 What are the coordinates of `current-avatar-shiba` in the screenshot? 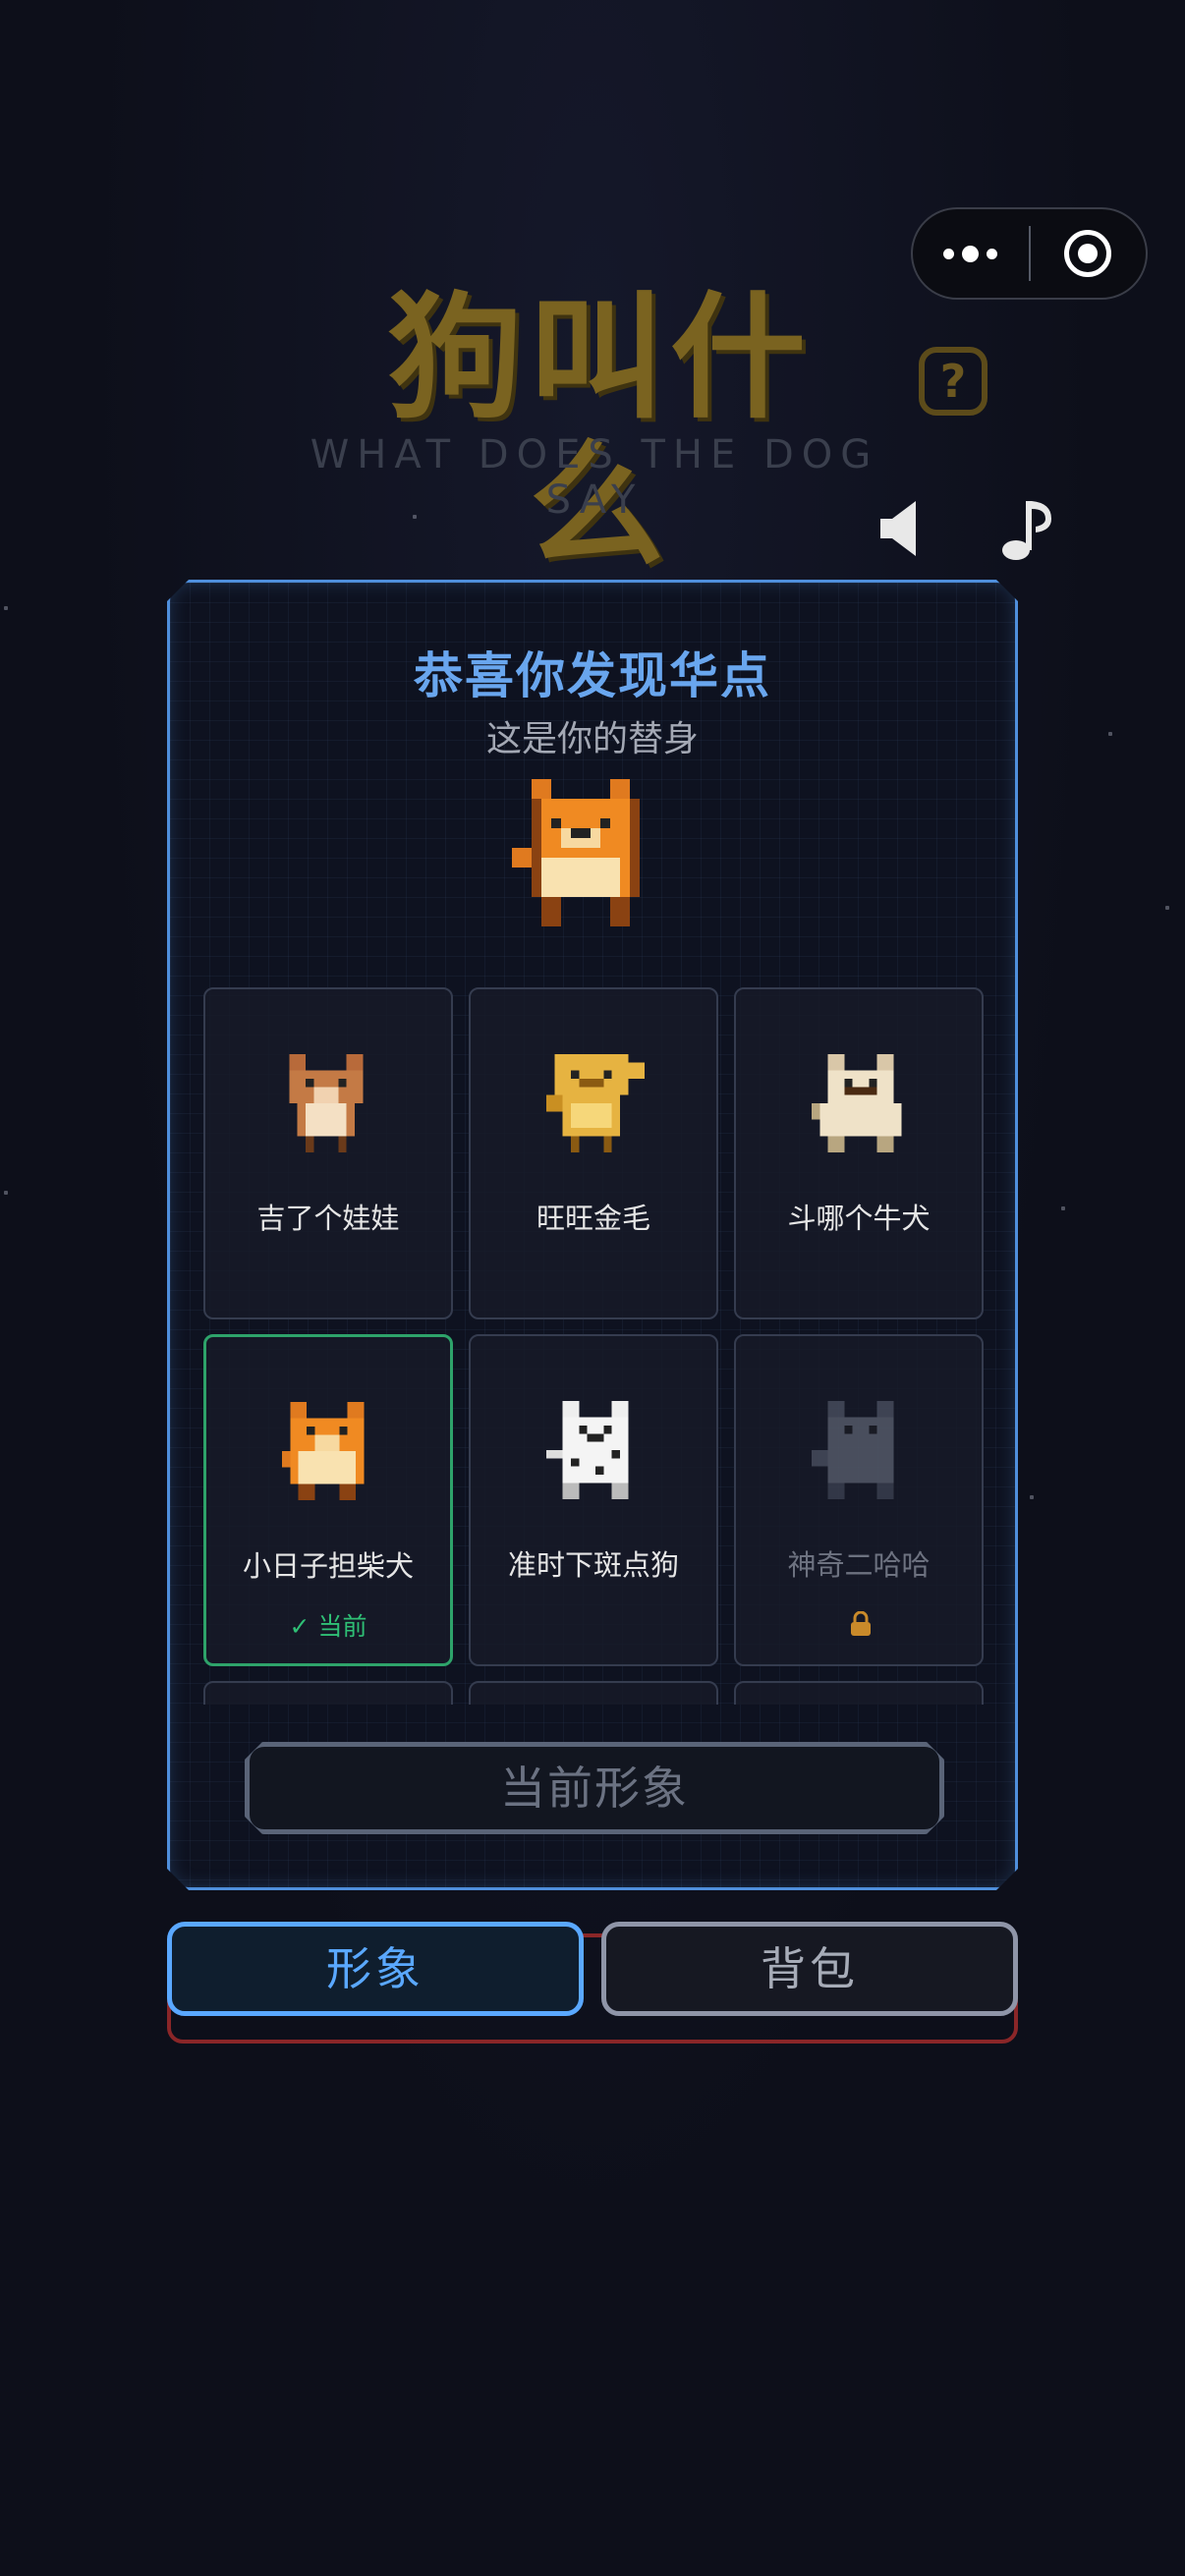 It's located at (581, 852).